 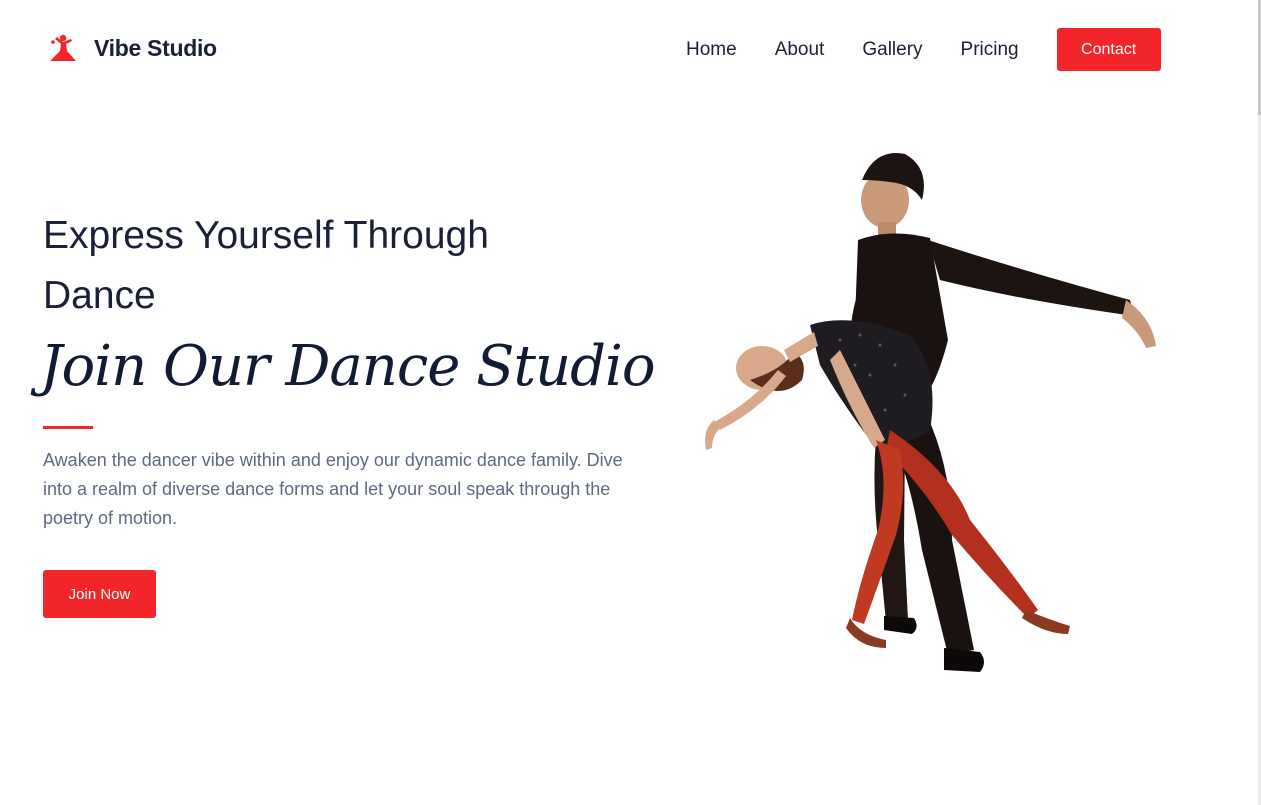 I want to click on hero-title: Express Yourself Through Dance, so click(x=266, y=265).